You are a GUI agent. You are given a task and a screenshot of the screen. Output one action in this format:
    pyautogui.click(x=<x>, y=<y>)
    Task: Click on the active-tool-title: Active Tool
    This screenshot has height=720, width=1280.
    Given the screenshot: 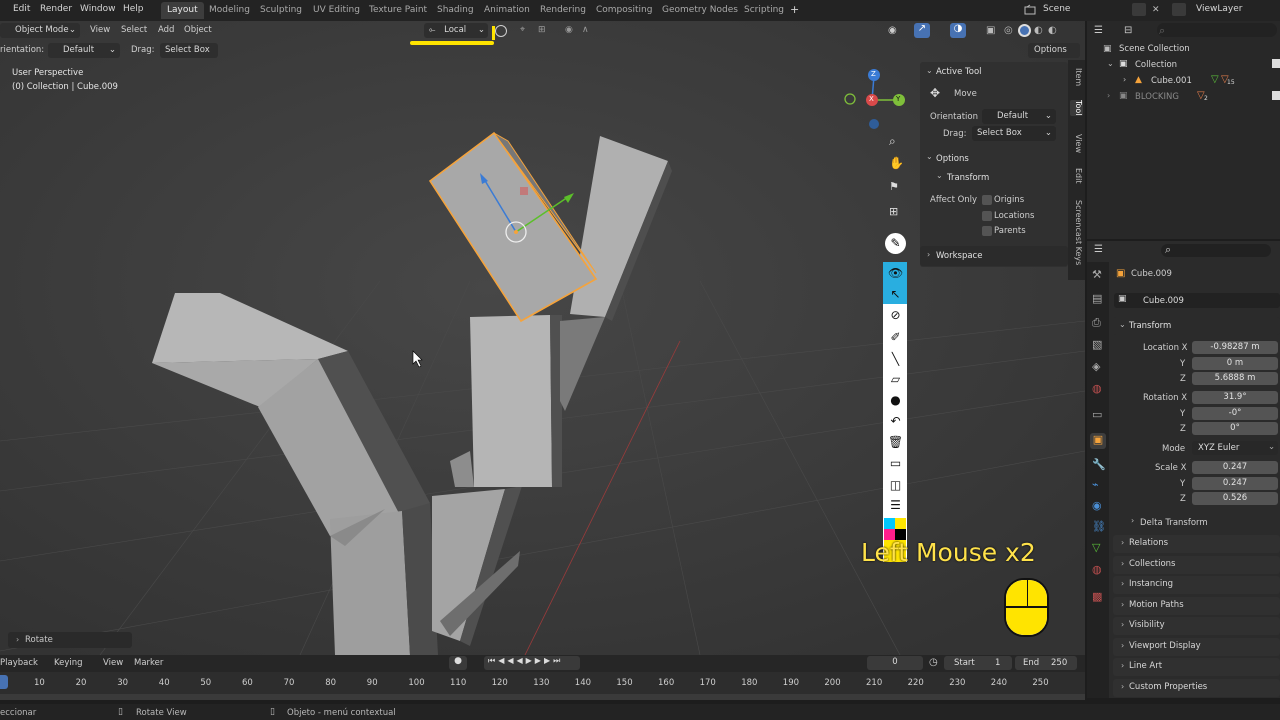 What is the action you would take?
    pyautogui.click(x=959, y=72)
    